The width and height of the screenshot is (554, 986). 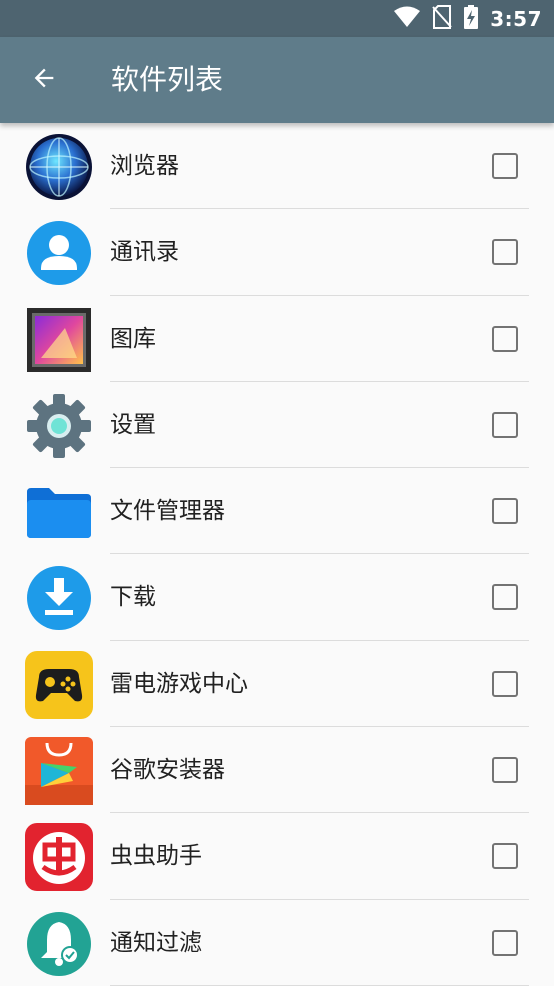 What do you see at coordinates (277, 511) in the screenshot?
I see `list-item: 文件管理器` at bounding box center [277, 511].